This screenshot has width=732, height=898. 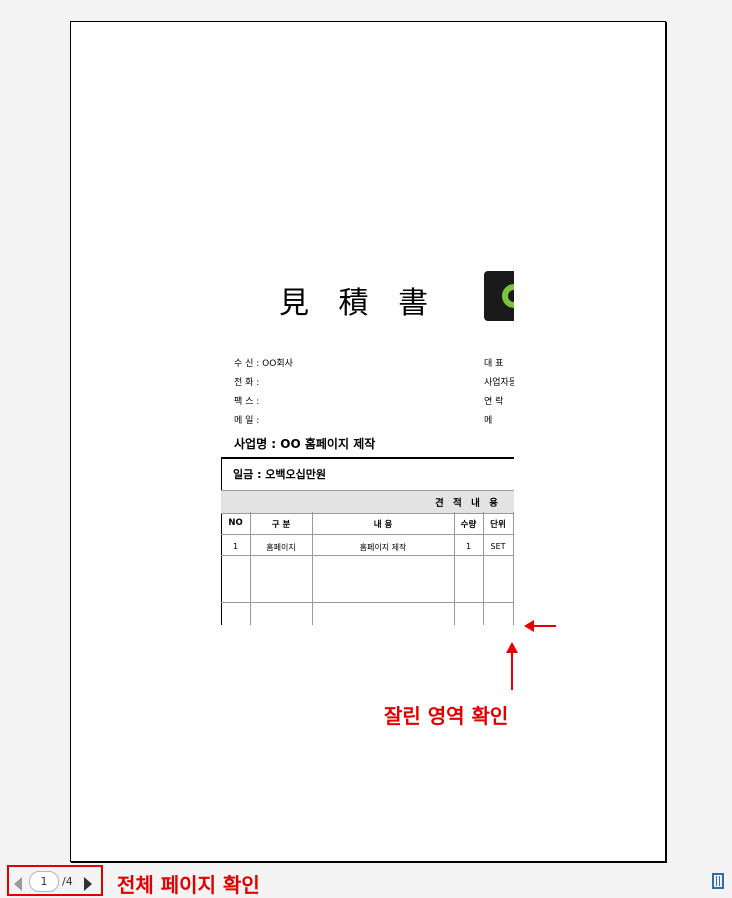 What do you see at coordinates (383, 525) in the screenshot?
I see `table-header-content: 내 용` at bounding box center [383, 525].